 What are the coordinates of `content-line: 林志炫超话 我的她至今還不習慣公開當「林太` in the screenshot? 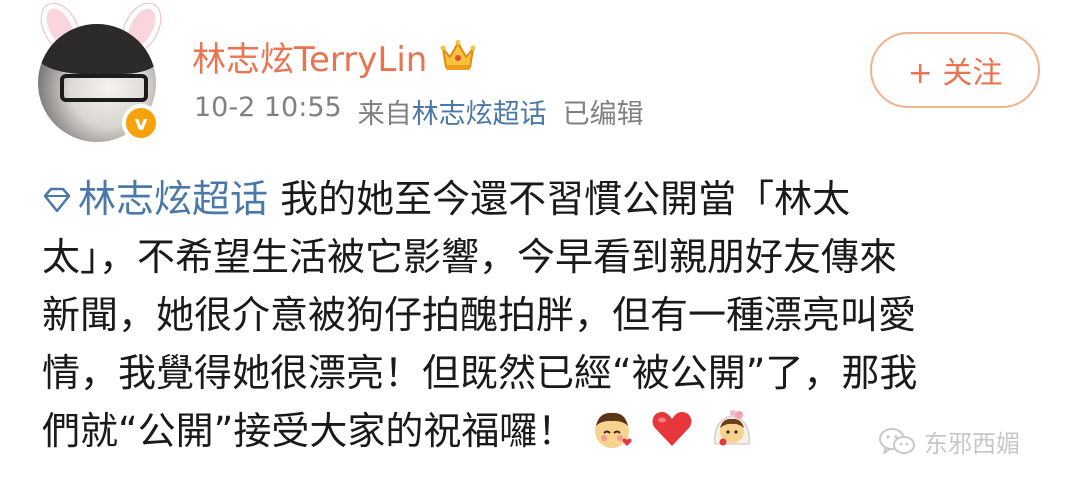 It's located at (542, 199).